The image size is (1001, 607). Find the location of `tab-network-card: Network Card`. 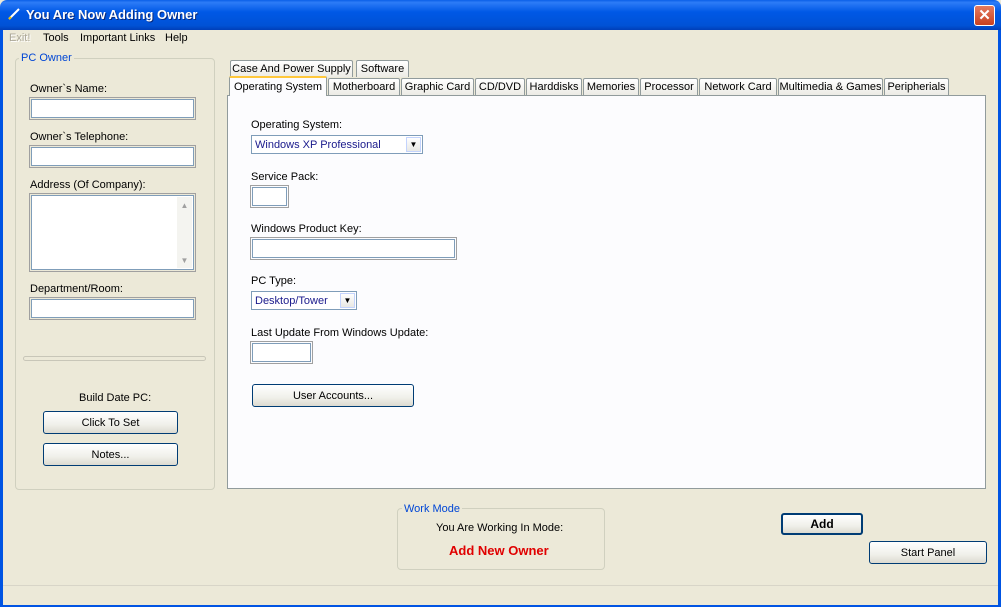

tab-network-card: Network Card is located at coordinates (738, 86).